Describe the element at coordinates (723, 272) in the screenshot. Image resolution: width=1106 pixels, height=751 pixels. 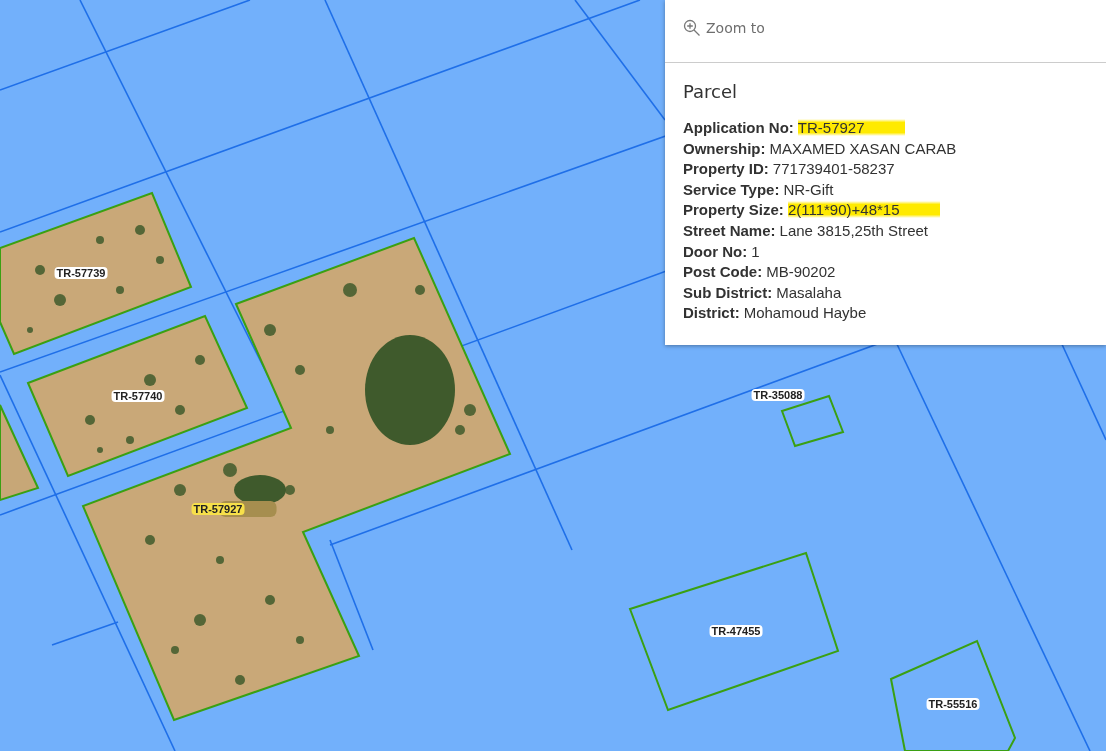
I see `field-label: Post Code:` at that location.